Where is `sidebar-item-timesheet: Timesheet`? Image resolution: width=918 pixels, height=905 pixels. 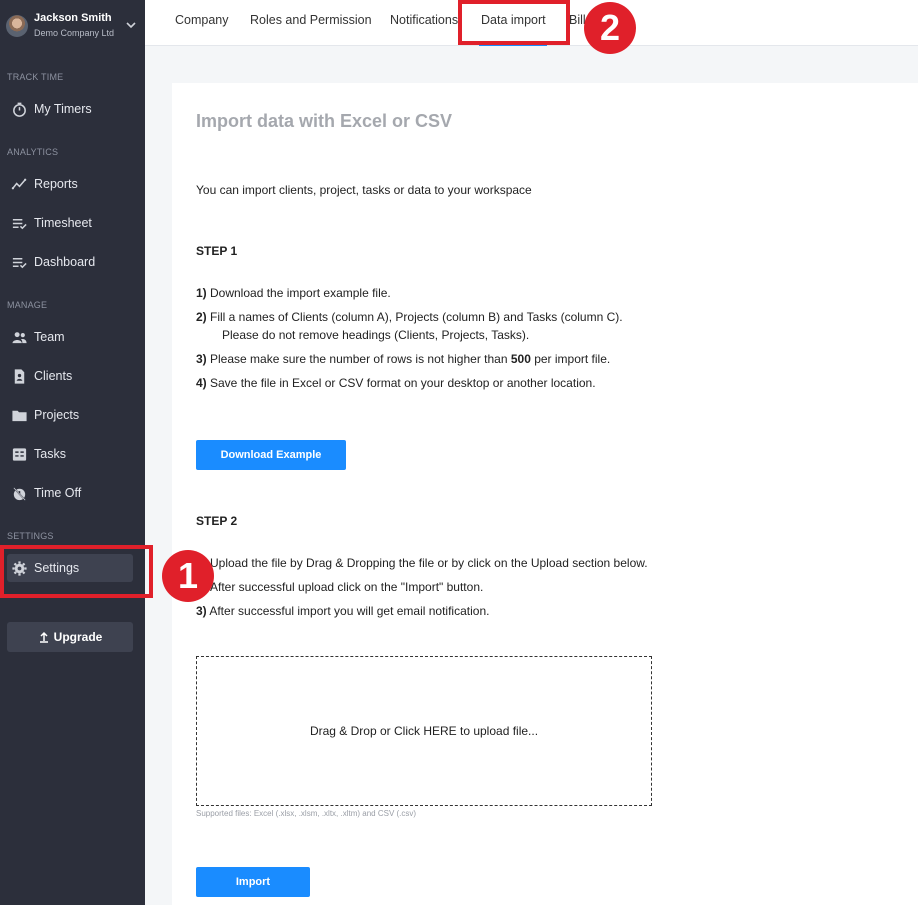
sidebar-item-timesheet: Timesheet is located at coordinates (70, 223).